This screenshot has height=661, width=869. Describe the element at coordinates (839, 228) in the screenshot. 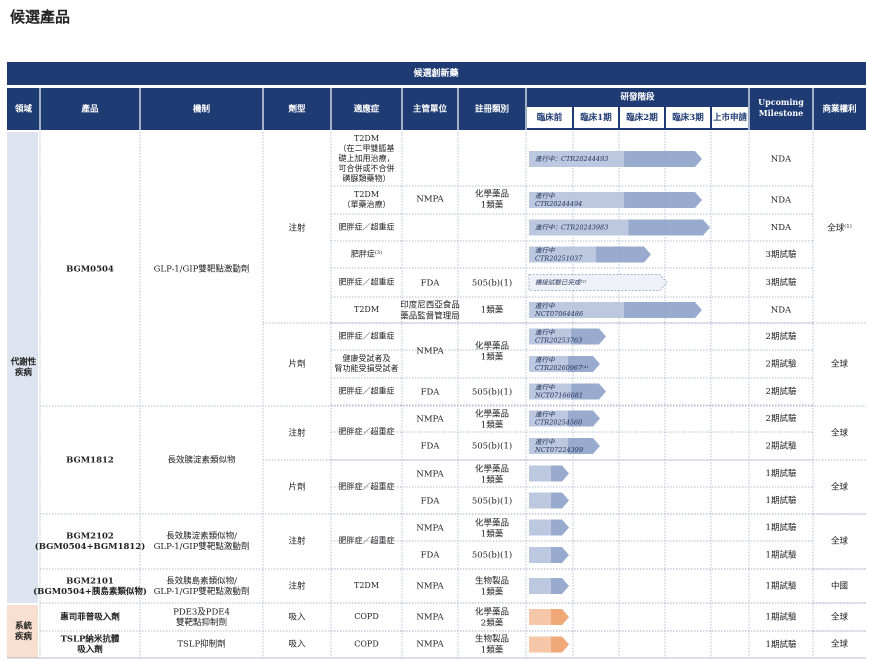

I see `commercial-rights: 全球⁽¹⁾` at that location.